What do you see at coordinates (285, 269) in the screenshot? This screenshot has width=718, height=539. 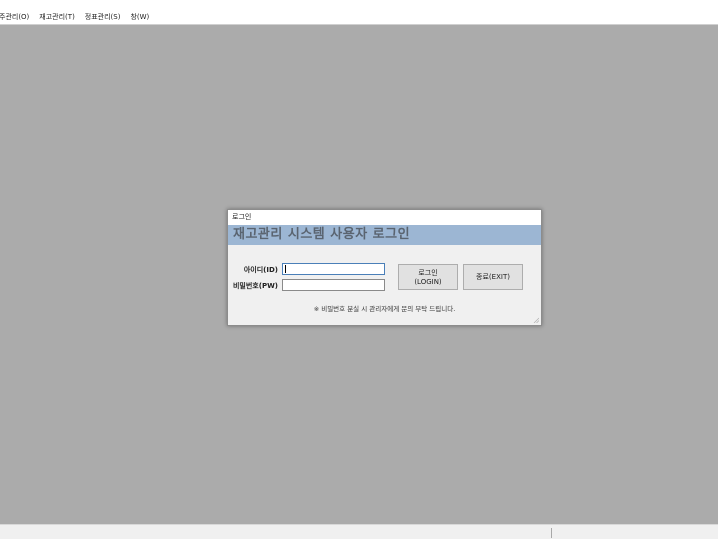 I see `text-caret` at bounding box center [285, 269].